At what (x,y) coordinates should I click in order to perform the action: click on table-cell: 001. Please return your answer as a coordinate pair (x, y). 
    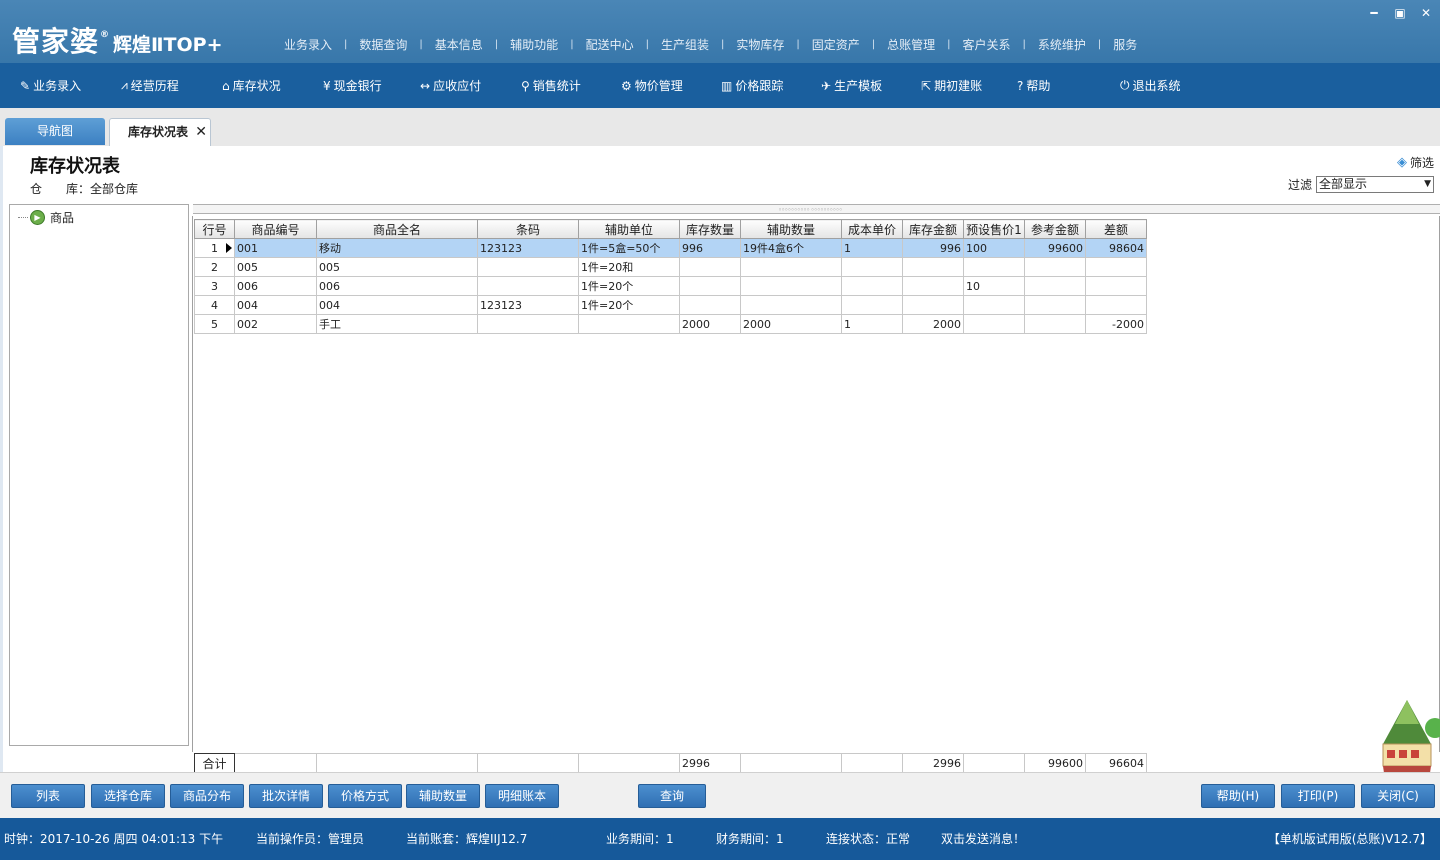
    Looking at the image, I should click on (275, 248).